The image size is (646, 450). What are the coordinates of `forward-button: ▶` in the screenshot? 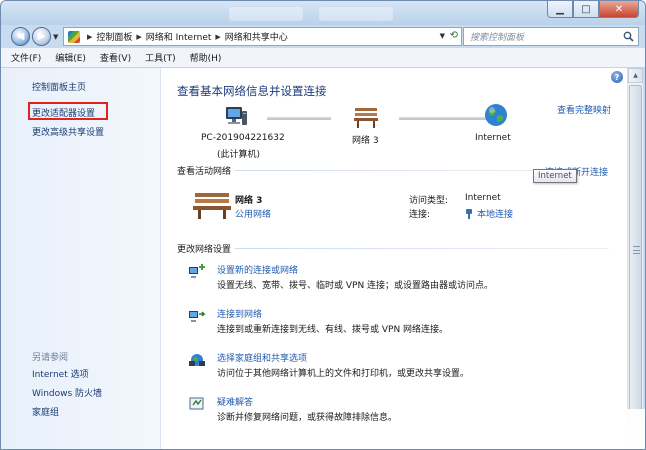 It's located at (41, 36).